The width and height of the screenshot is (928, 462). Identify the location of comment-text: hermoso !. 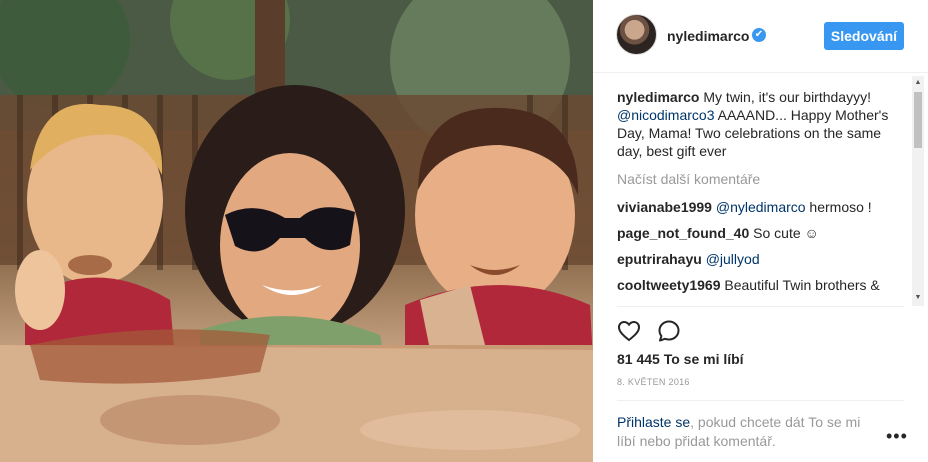
(838, 207).